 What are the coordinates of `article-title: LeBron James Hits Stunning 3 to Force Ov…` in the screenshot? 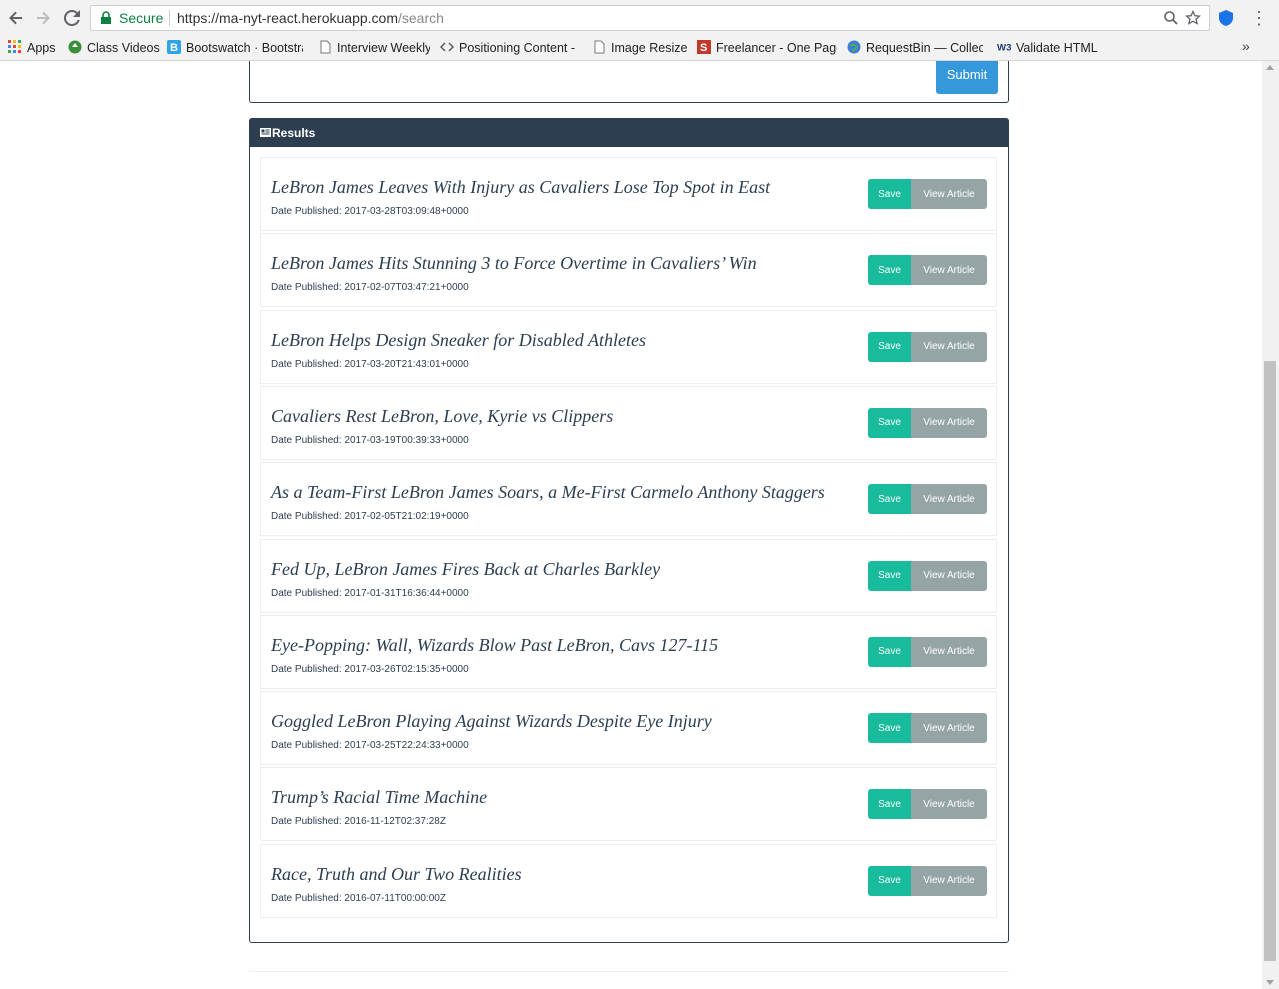 It's located at (514, 263).